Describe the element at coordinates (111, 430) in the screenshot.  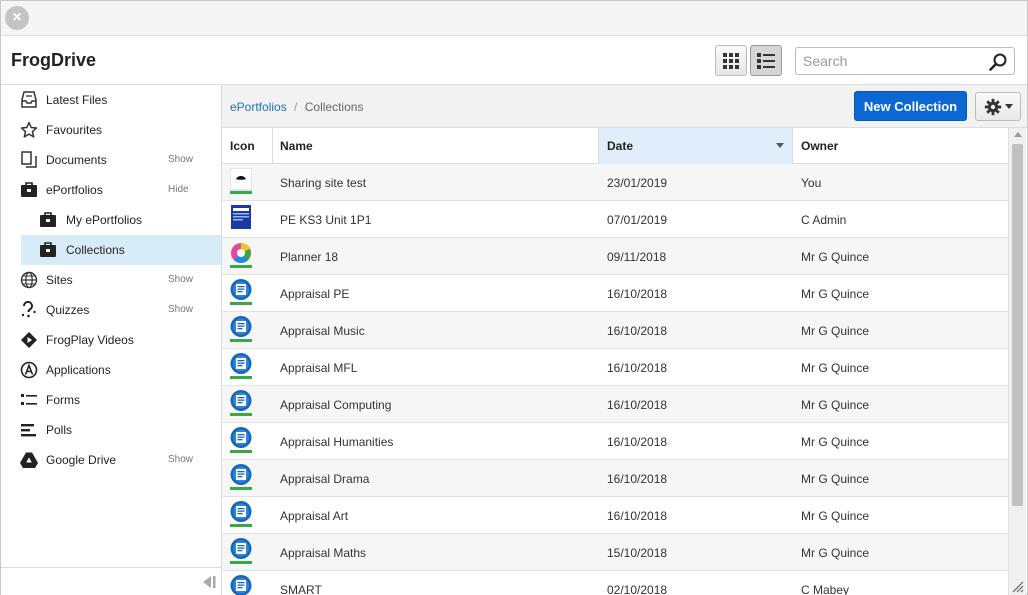
I see `sidebar-item-polls: Polls` at that location.